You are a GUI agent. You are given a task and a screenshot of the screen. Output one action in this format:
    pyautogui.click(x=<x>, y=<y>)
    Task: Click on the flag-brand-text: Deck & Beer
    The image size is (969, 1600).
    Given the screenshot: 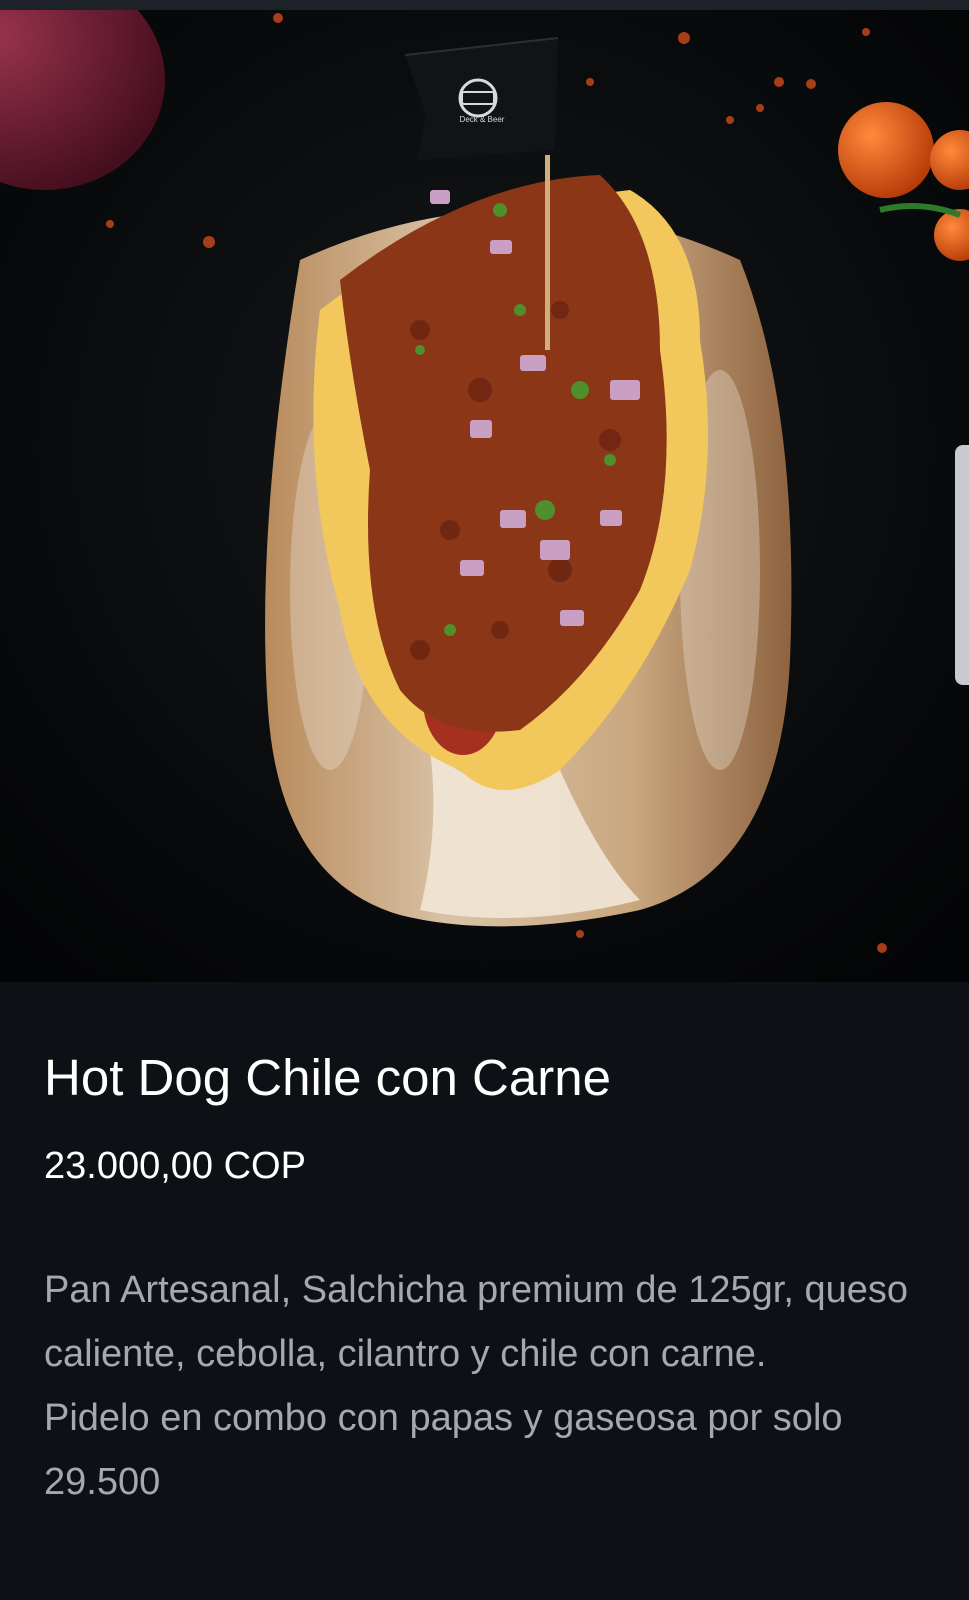 What is the action you would take?
    pyautogui.click(x=482, y=119)
    